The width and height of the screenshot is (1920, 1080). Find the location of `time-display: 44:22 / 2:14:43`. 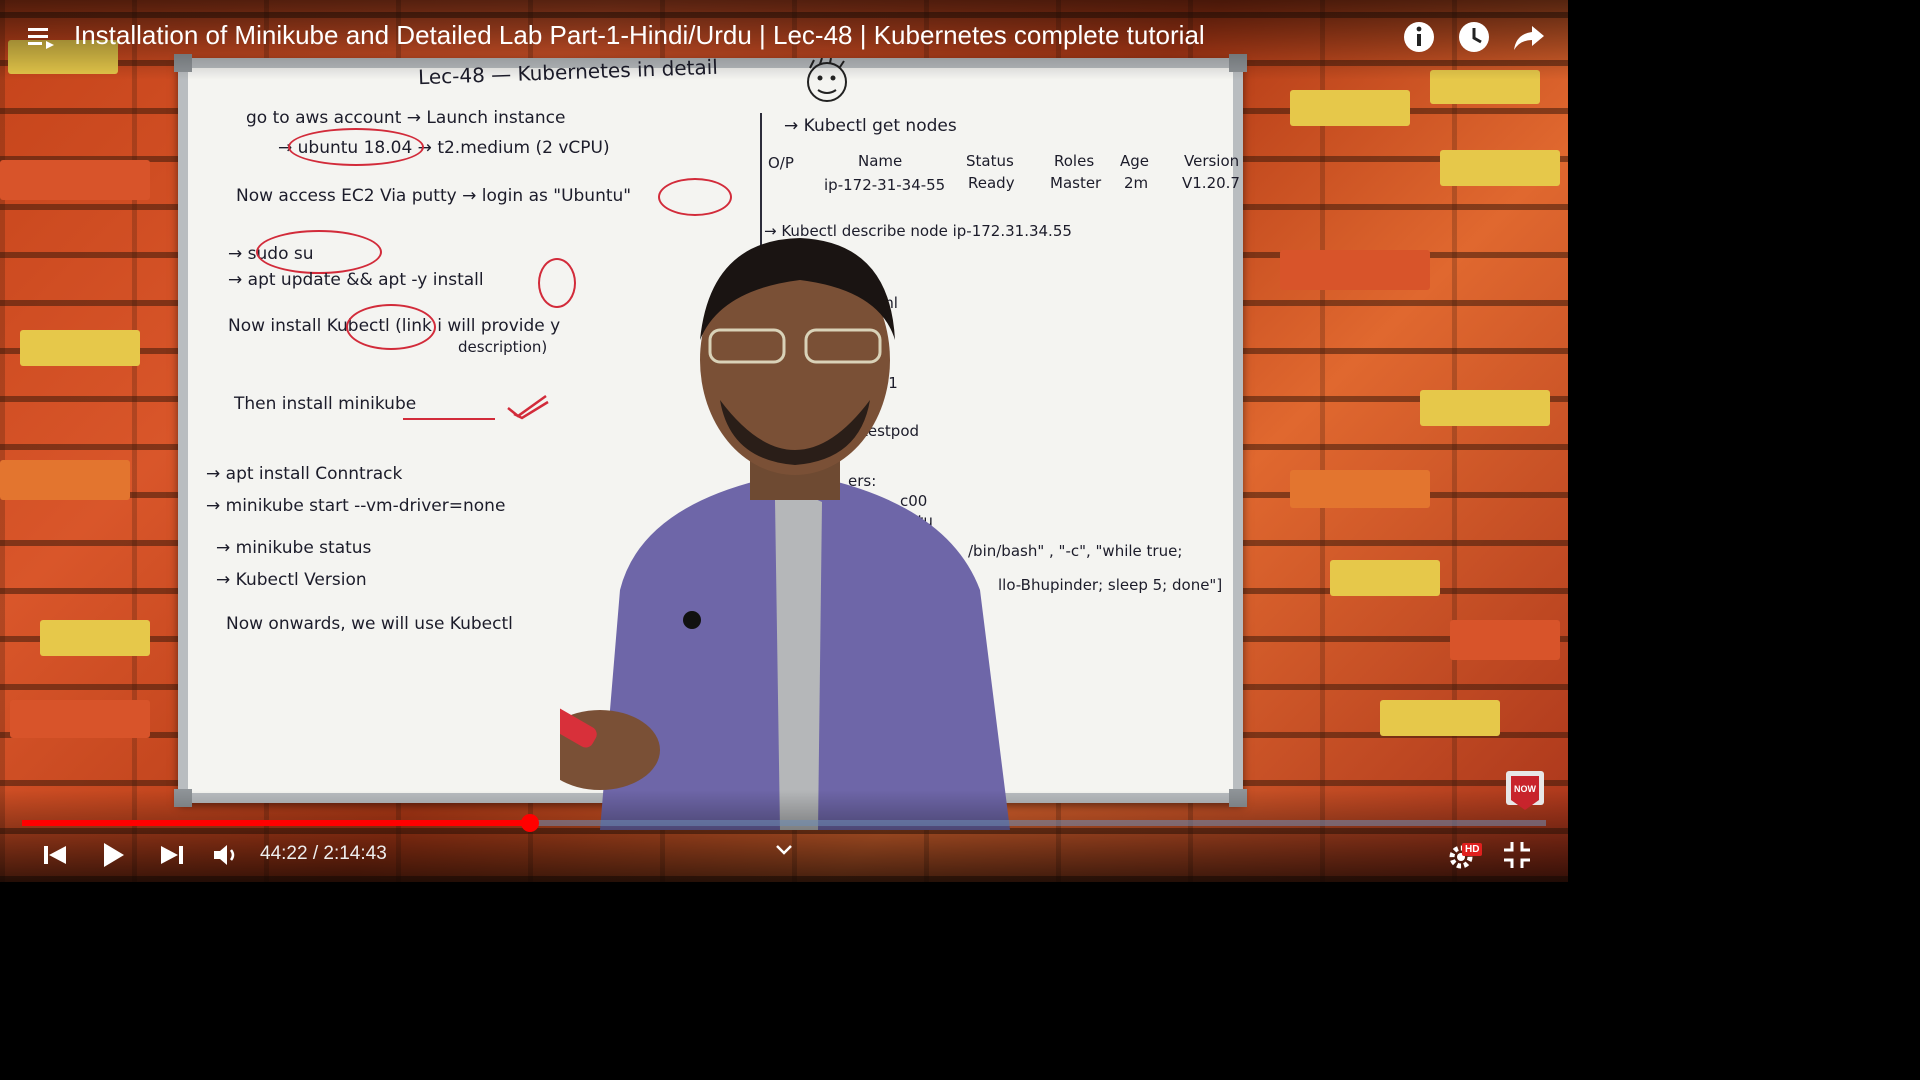

time-display: 44:22 / 2:14:43 is located at coordinates (323, 854).